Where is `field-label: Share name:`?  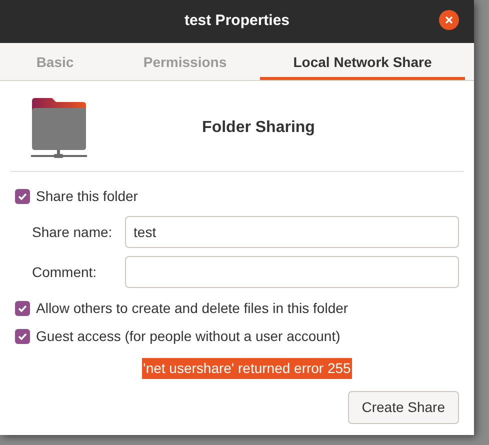
field-label: Share name: is located at coordinates (73, 232).